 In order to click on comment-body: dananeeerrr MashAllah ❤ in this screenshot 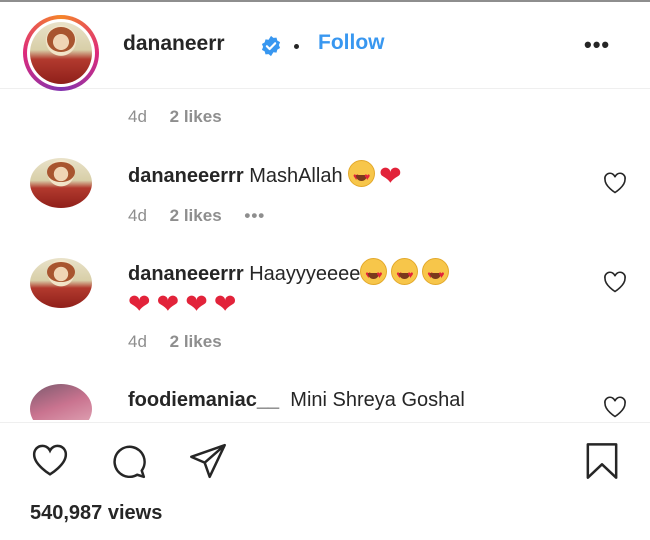, I will do `click(268, 176)`.